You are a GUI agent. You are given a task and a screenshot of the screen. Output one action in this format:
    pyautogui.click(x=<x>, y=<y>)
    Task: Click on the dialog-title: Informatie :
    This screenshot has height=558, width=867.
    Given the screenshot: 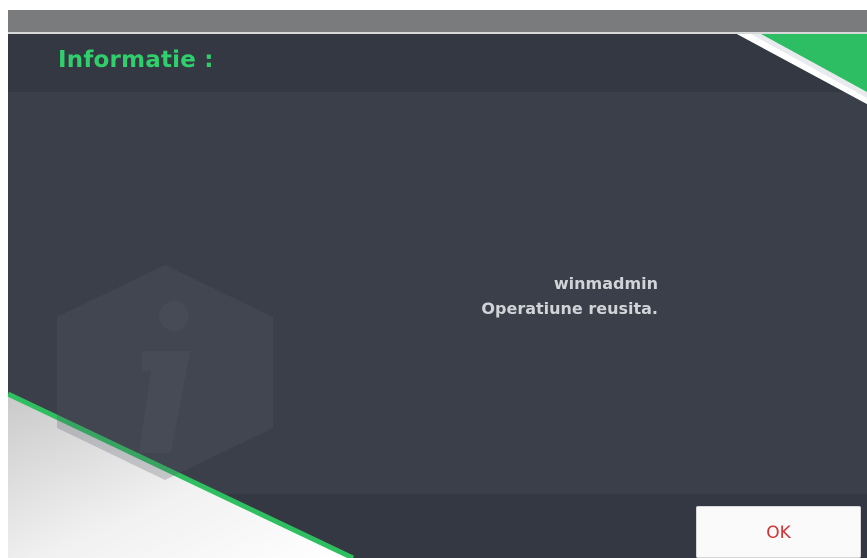 What is the action you would take?
    pyautogui.click(x=136, y=60)
    